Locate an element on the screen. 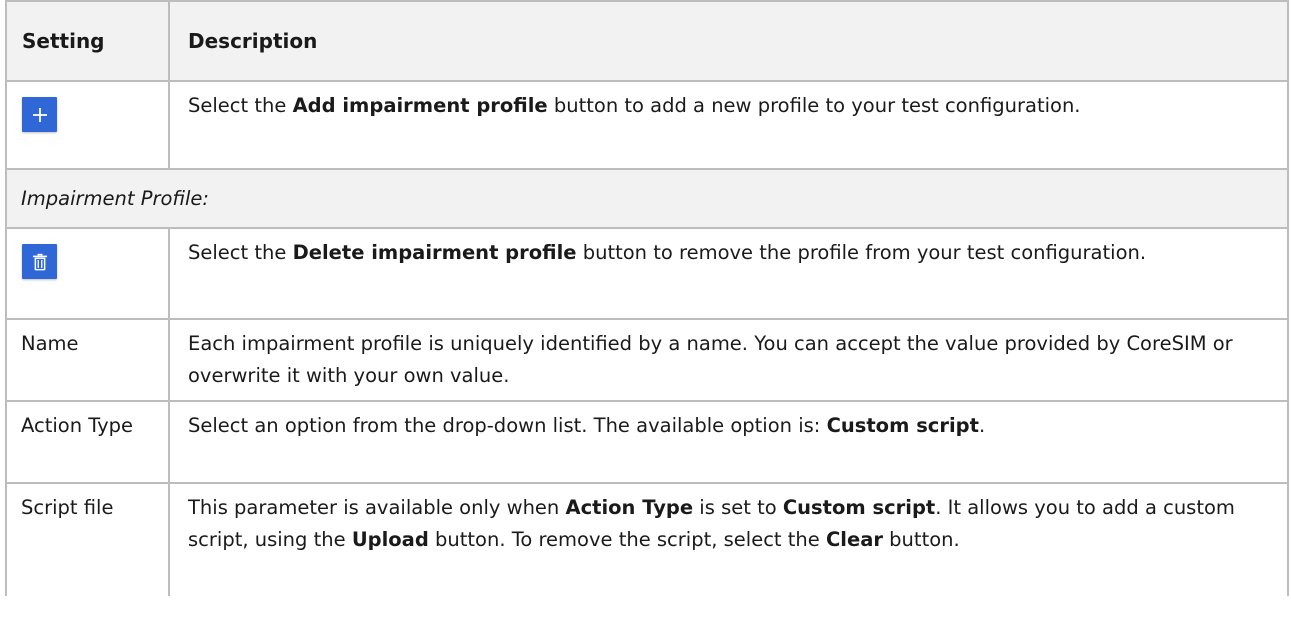 This screenshot has height=643, width=1291. setting-cell-script-file: Script file is located at coordinates (87, 539).